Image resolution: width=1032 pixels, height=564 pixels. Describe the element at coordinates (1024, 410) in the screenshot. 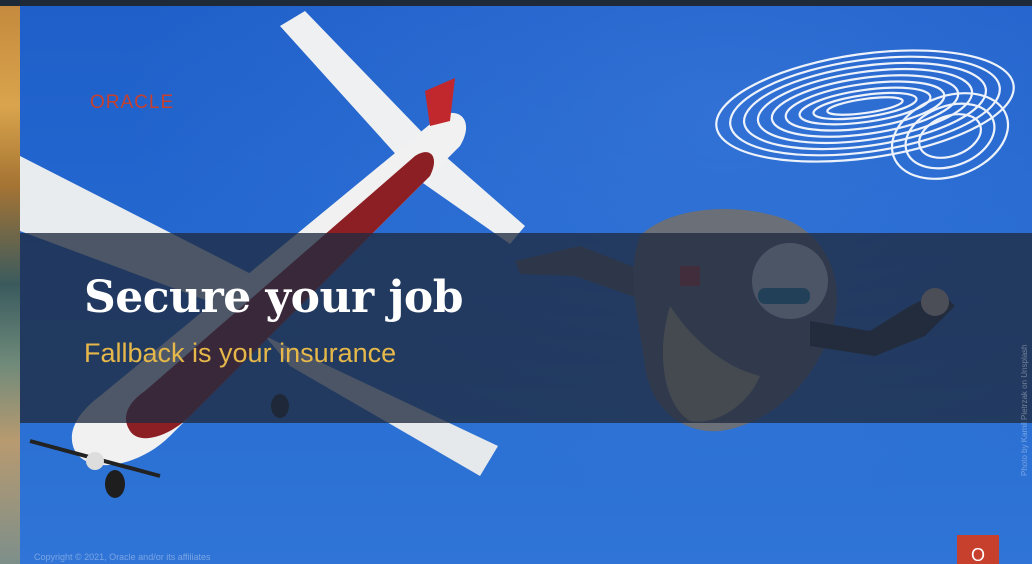

I see `photo-credit: Photo by Kamil Pietrzak on Unsplash` at that location.